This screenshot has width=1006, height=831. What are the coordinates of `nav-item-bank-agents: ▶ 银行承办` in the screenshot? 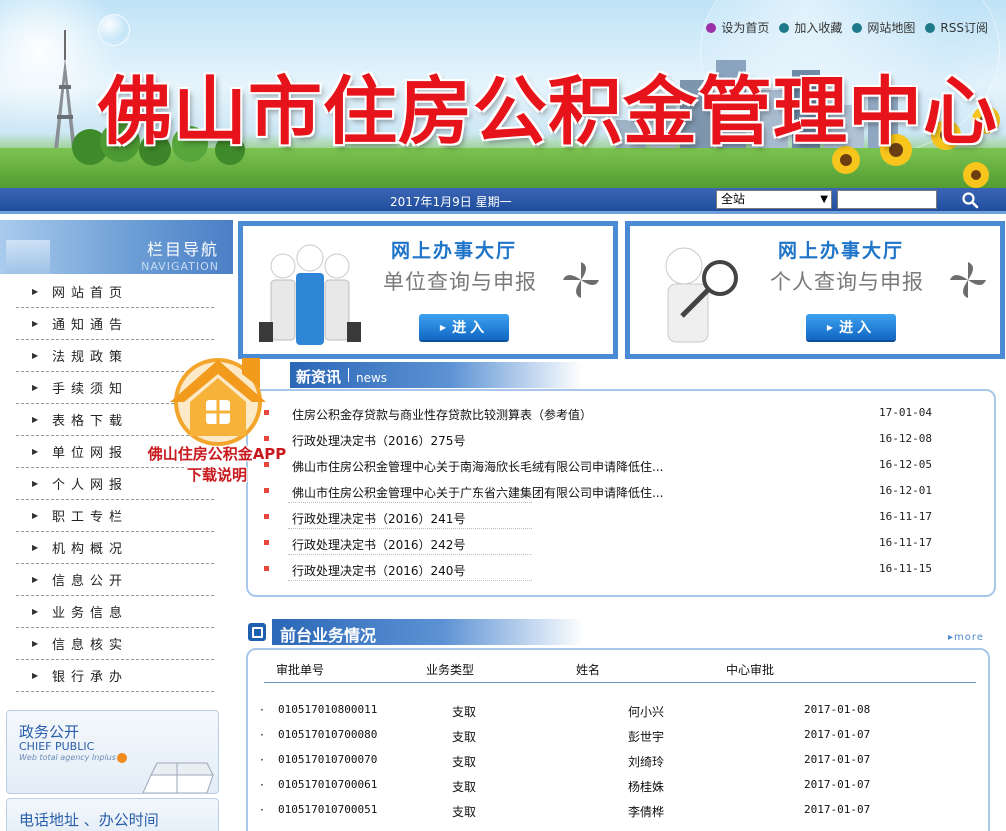 It's located at (115, 676).